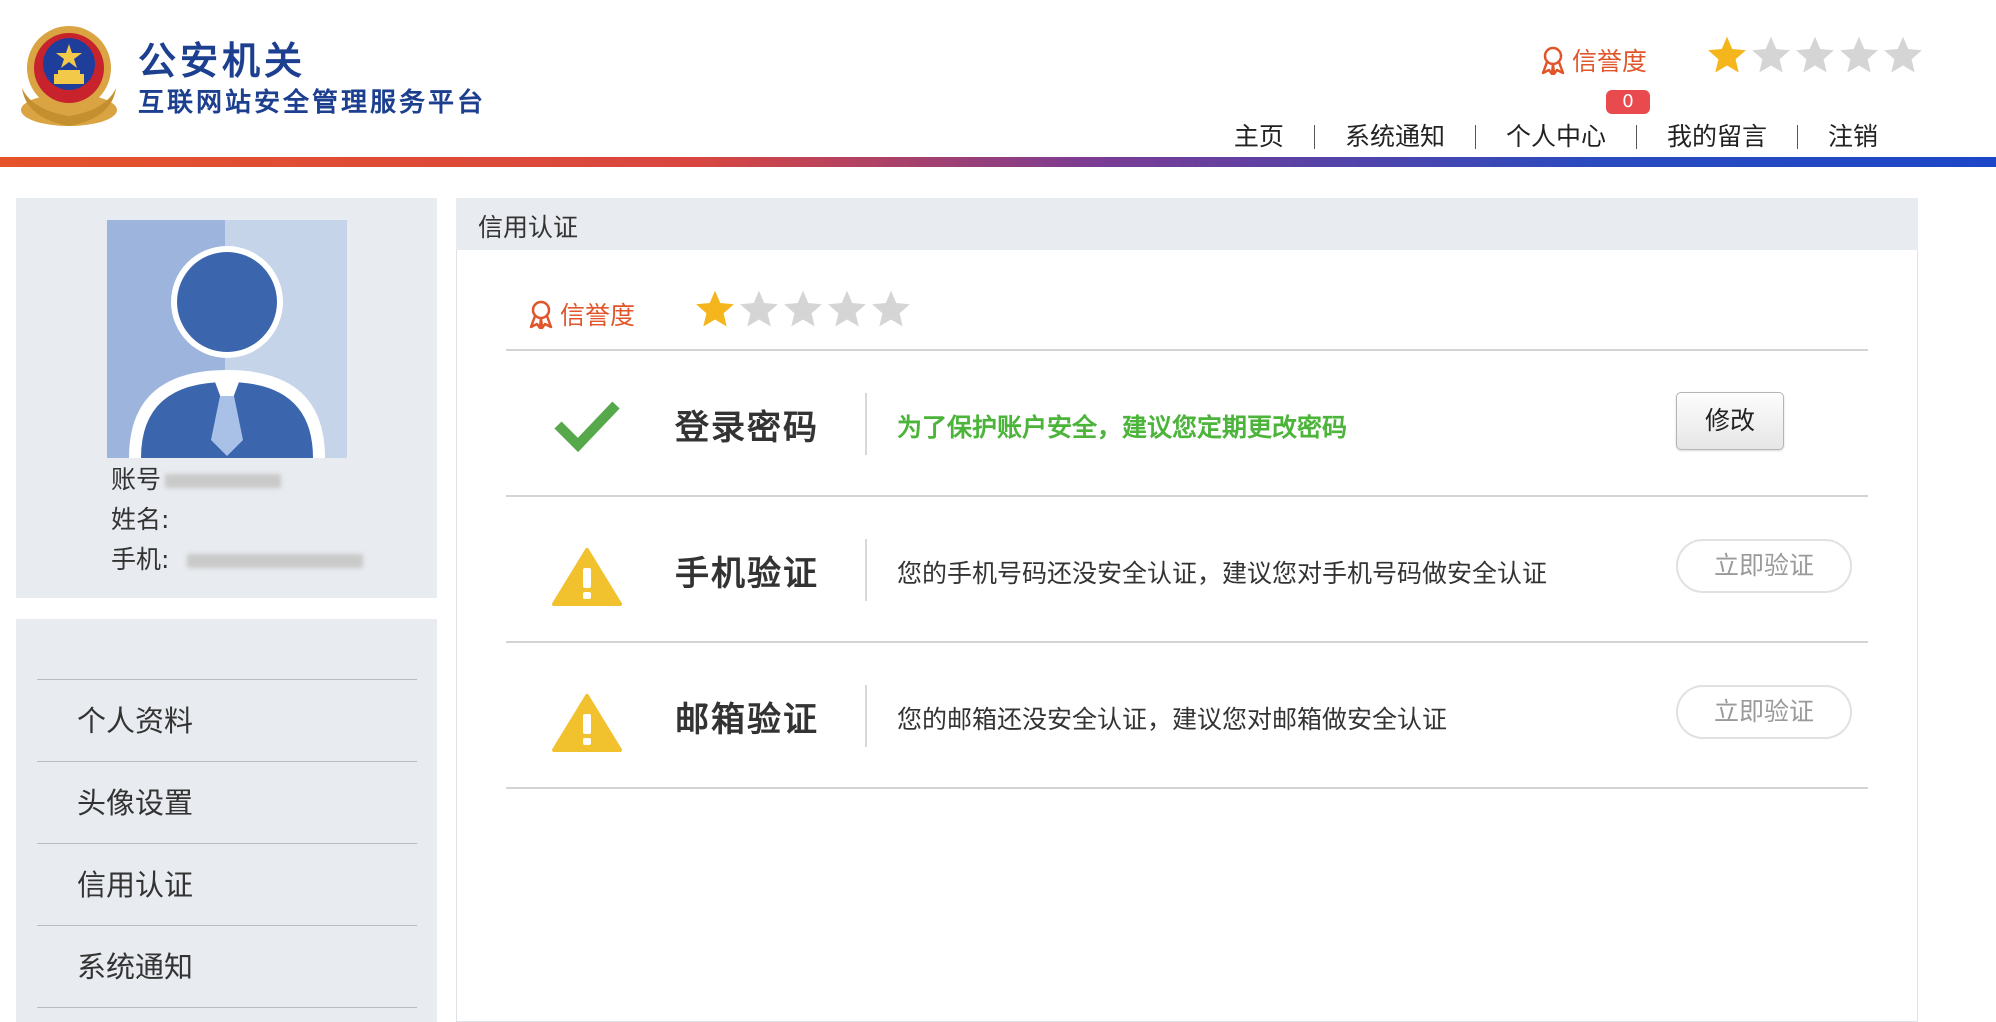 The image size is (1996, 1022). Describe the element at coordinates (747, 428) in the screenshot. I see `login-password-title: 登录密码` at that location.